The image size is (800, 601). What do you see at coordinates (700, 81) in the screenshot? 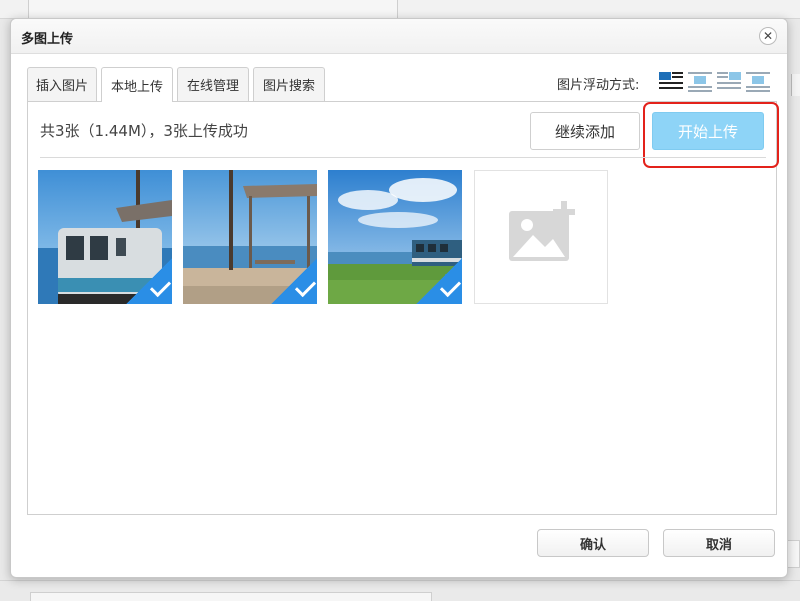
I see `float-none-icon` at bounding box center [700, 81].